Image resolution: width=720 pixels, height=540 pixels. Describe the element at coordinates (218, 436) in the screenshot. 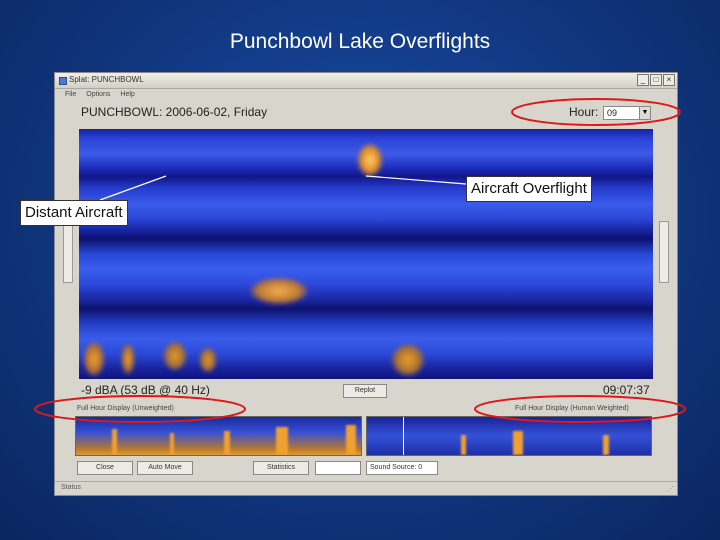

I see `full-hour-unweighted-display` at that location.